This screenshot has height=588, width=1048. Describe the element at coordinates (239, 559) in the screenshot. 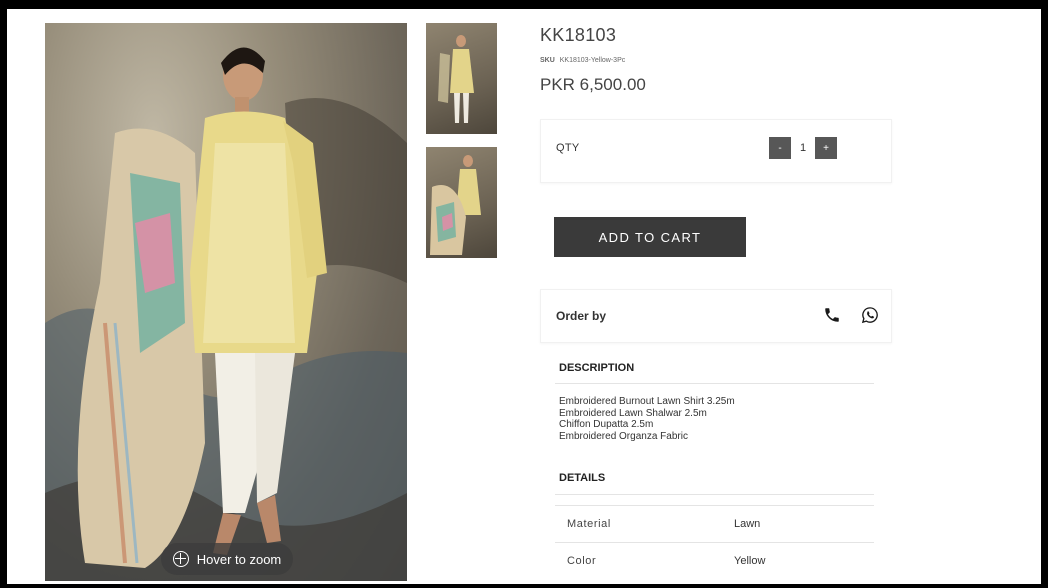

I see `hover-zoom-label: Hover to zoom` at that location.